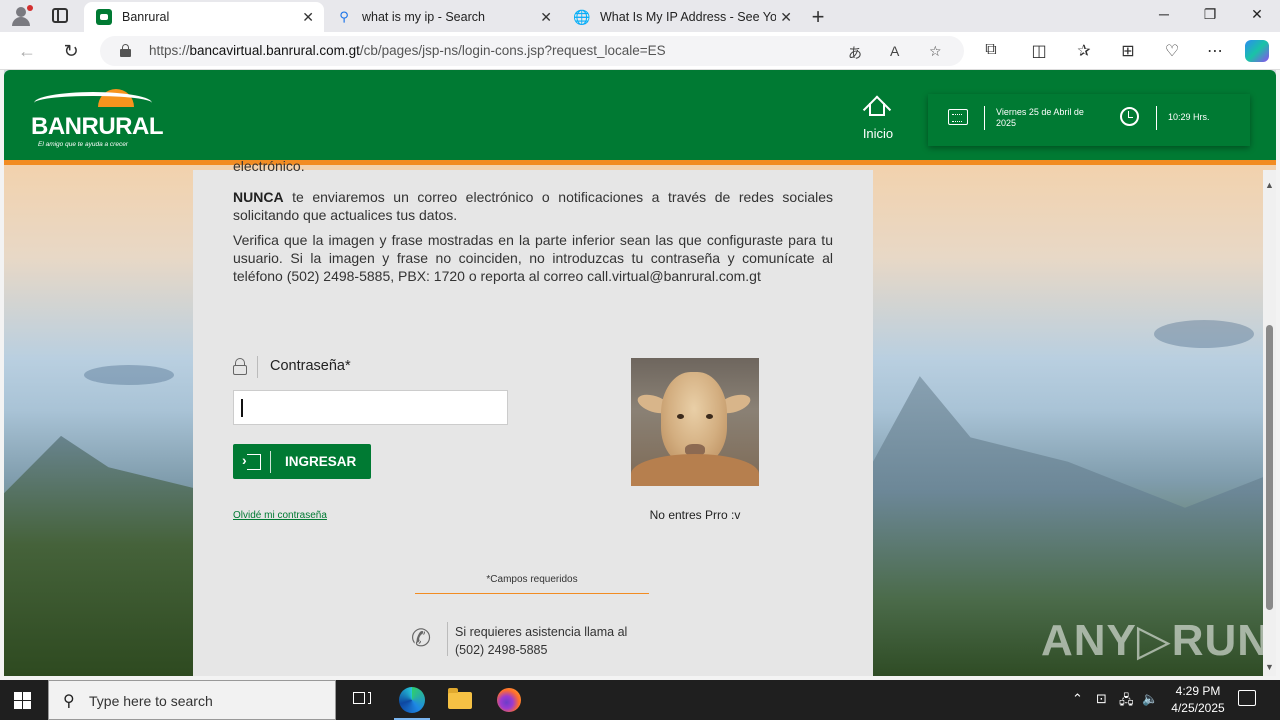  I want to click on refresh-button: ↻, so click(71, 51).